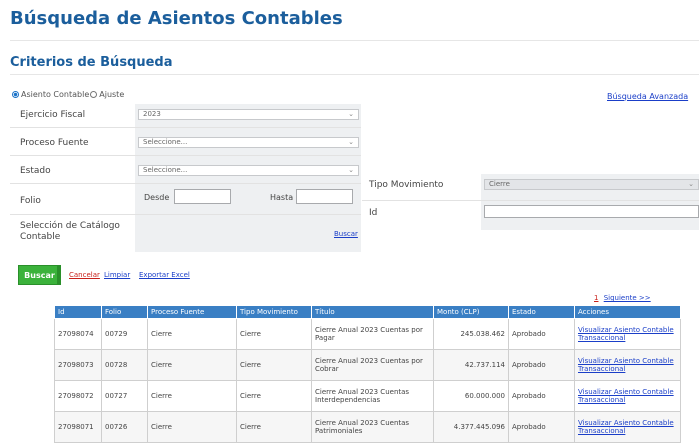 This screenshot has height=447, width=699. What do you see at coordinates (35, 171) in the screenshot?
I see `estado-label: Estado` at bounding box center [35, 171].